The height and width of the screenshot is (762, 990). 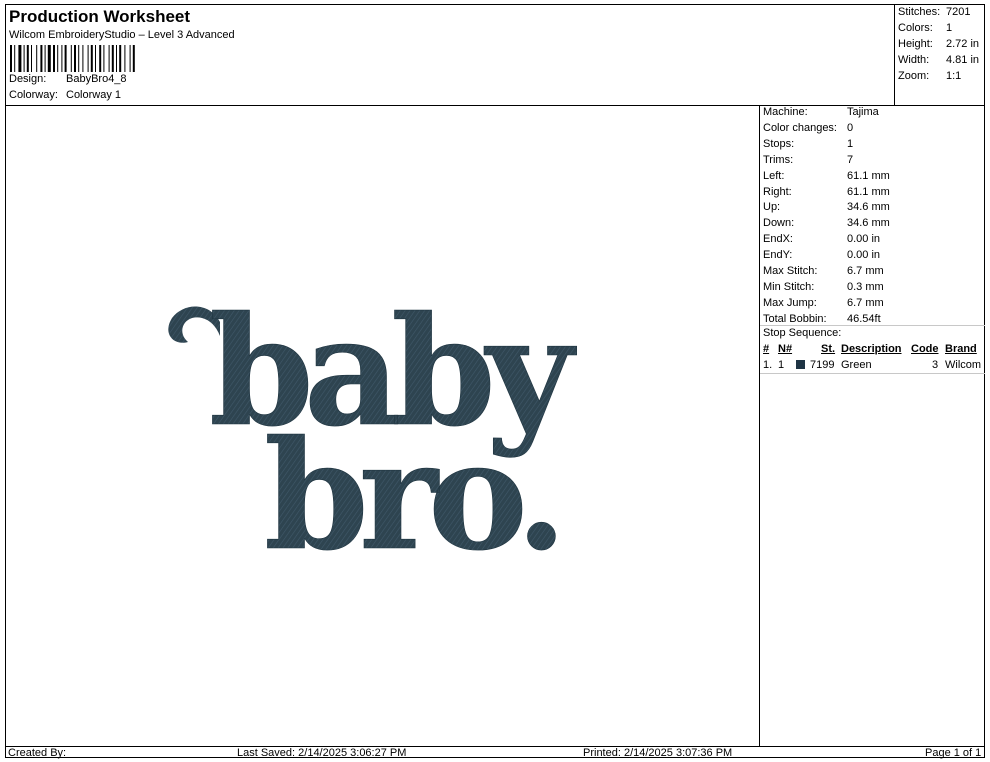 I want to click on info-value: 0.3 mm, so click(x=865, y=286).